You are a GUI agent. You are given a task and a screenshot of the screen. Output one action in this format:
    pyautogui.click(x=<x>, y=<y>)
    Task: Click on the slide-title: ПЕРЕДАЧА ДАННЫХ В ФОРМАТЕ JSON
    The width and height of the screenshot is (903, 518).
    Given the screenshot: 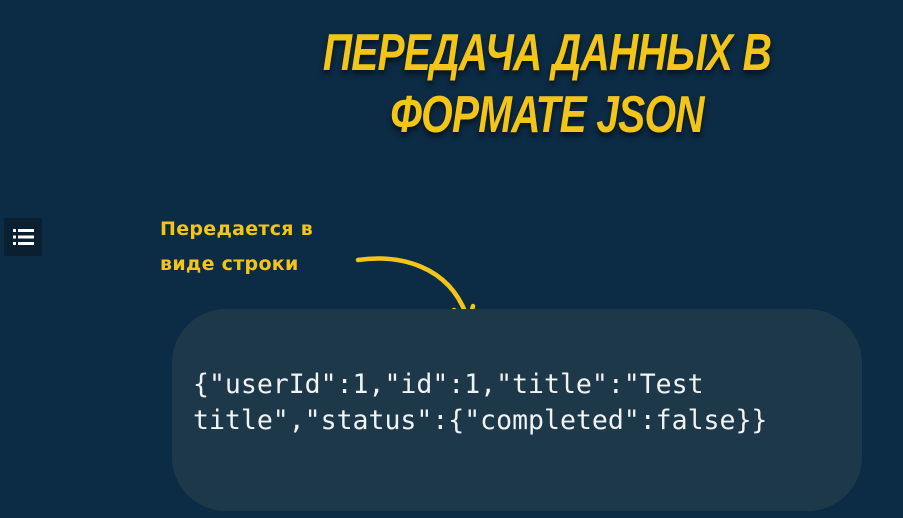 What is the action you would take?
    pyautogui.click(x=547, y=84)
    